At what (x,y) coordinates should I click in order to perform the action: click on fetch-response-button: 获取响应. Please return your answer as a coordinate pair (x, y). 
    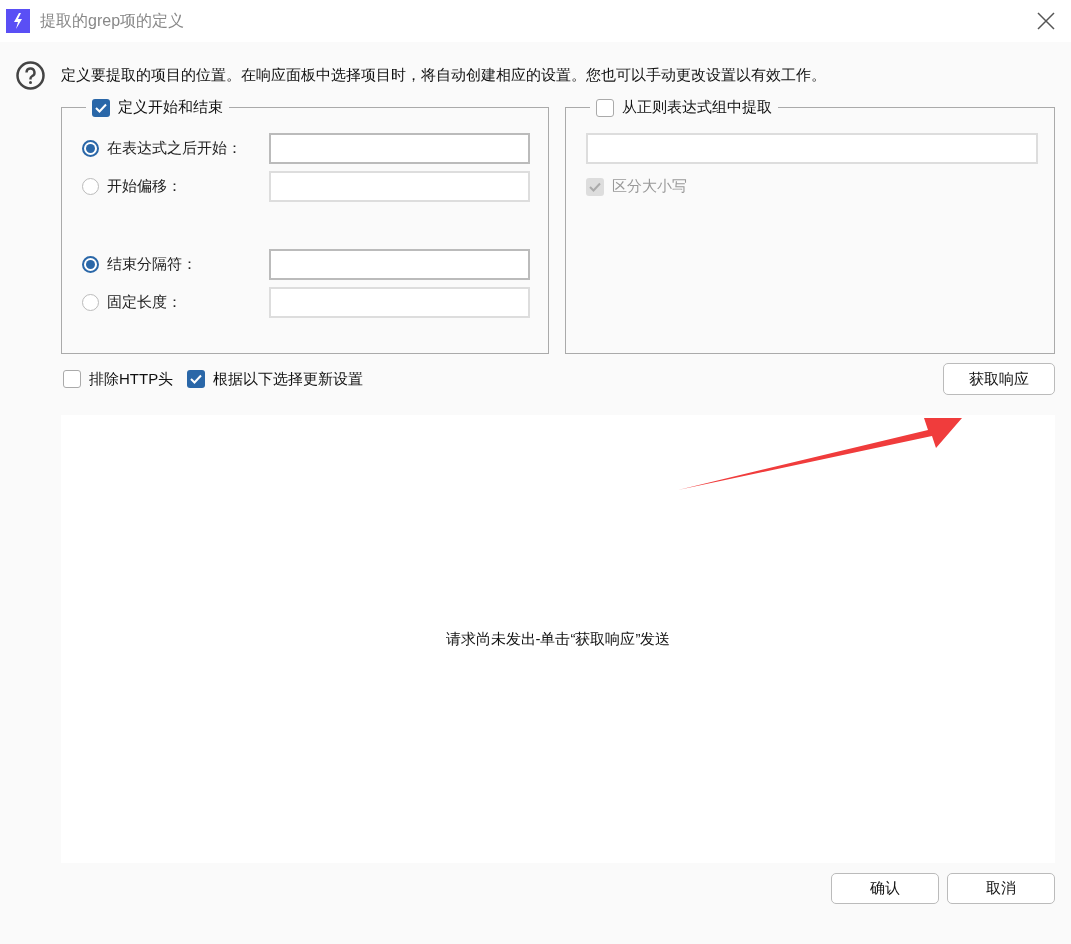
    Looking at the image, I should click on (999, 379).